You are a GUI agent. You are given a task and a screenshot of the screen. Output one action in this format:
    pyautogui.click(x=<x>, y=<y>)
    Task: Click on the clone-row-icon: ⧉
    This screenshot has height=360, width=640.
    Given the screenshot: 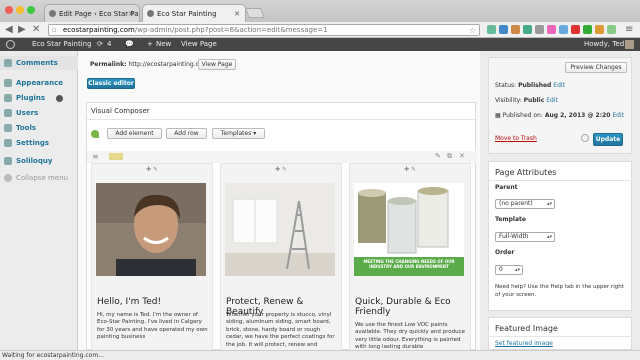 What is the action you would take?
    pyautogui.click(x=449, y=156)
    